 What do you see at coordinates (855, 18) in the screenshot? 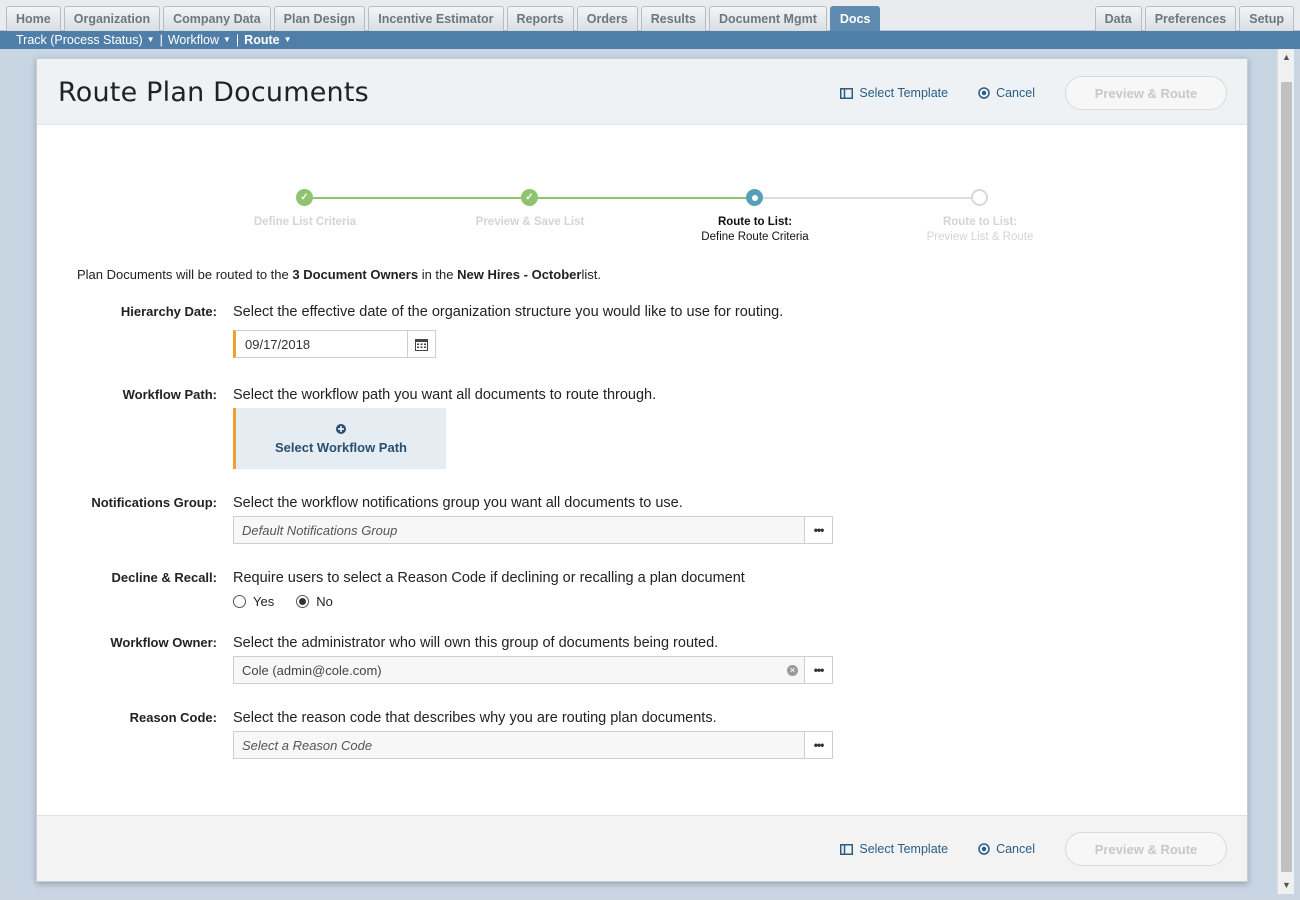
I see `tab-docs: Docs` at bounding box center [855, 18].